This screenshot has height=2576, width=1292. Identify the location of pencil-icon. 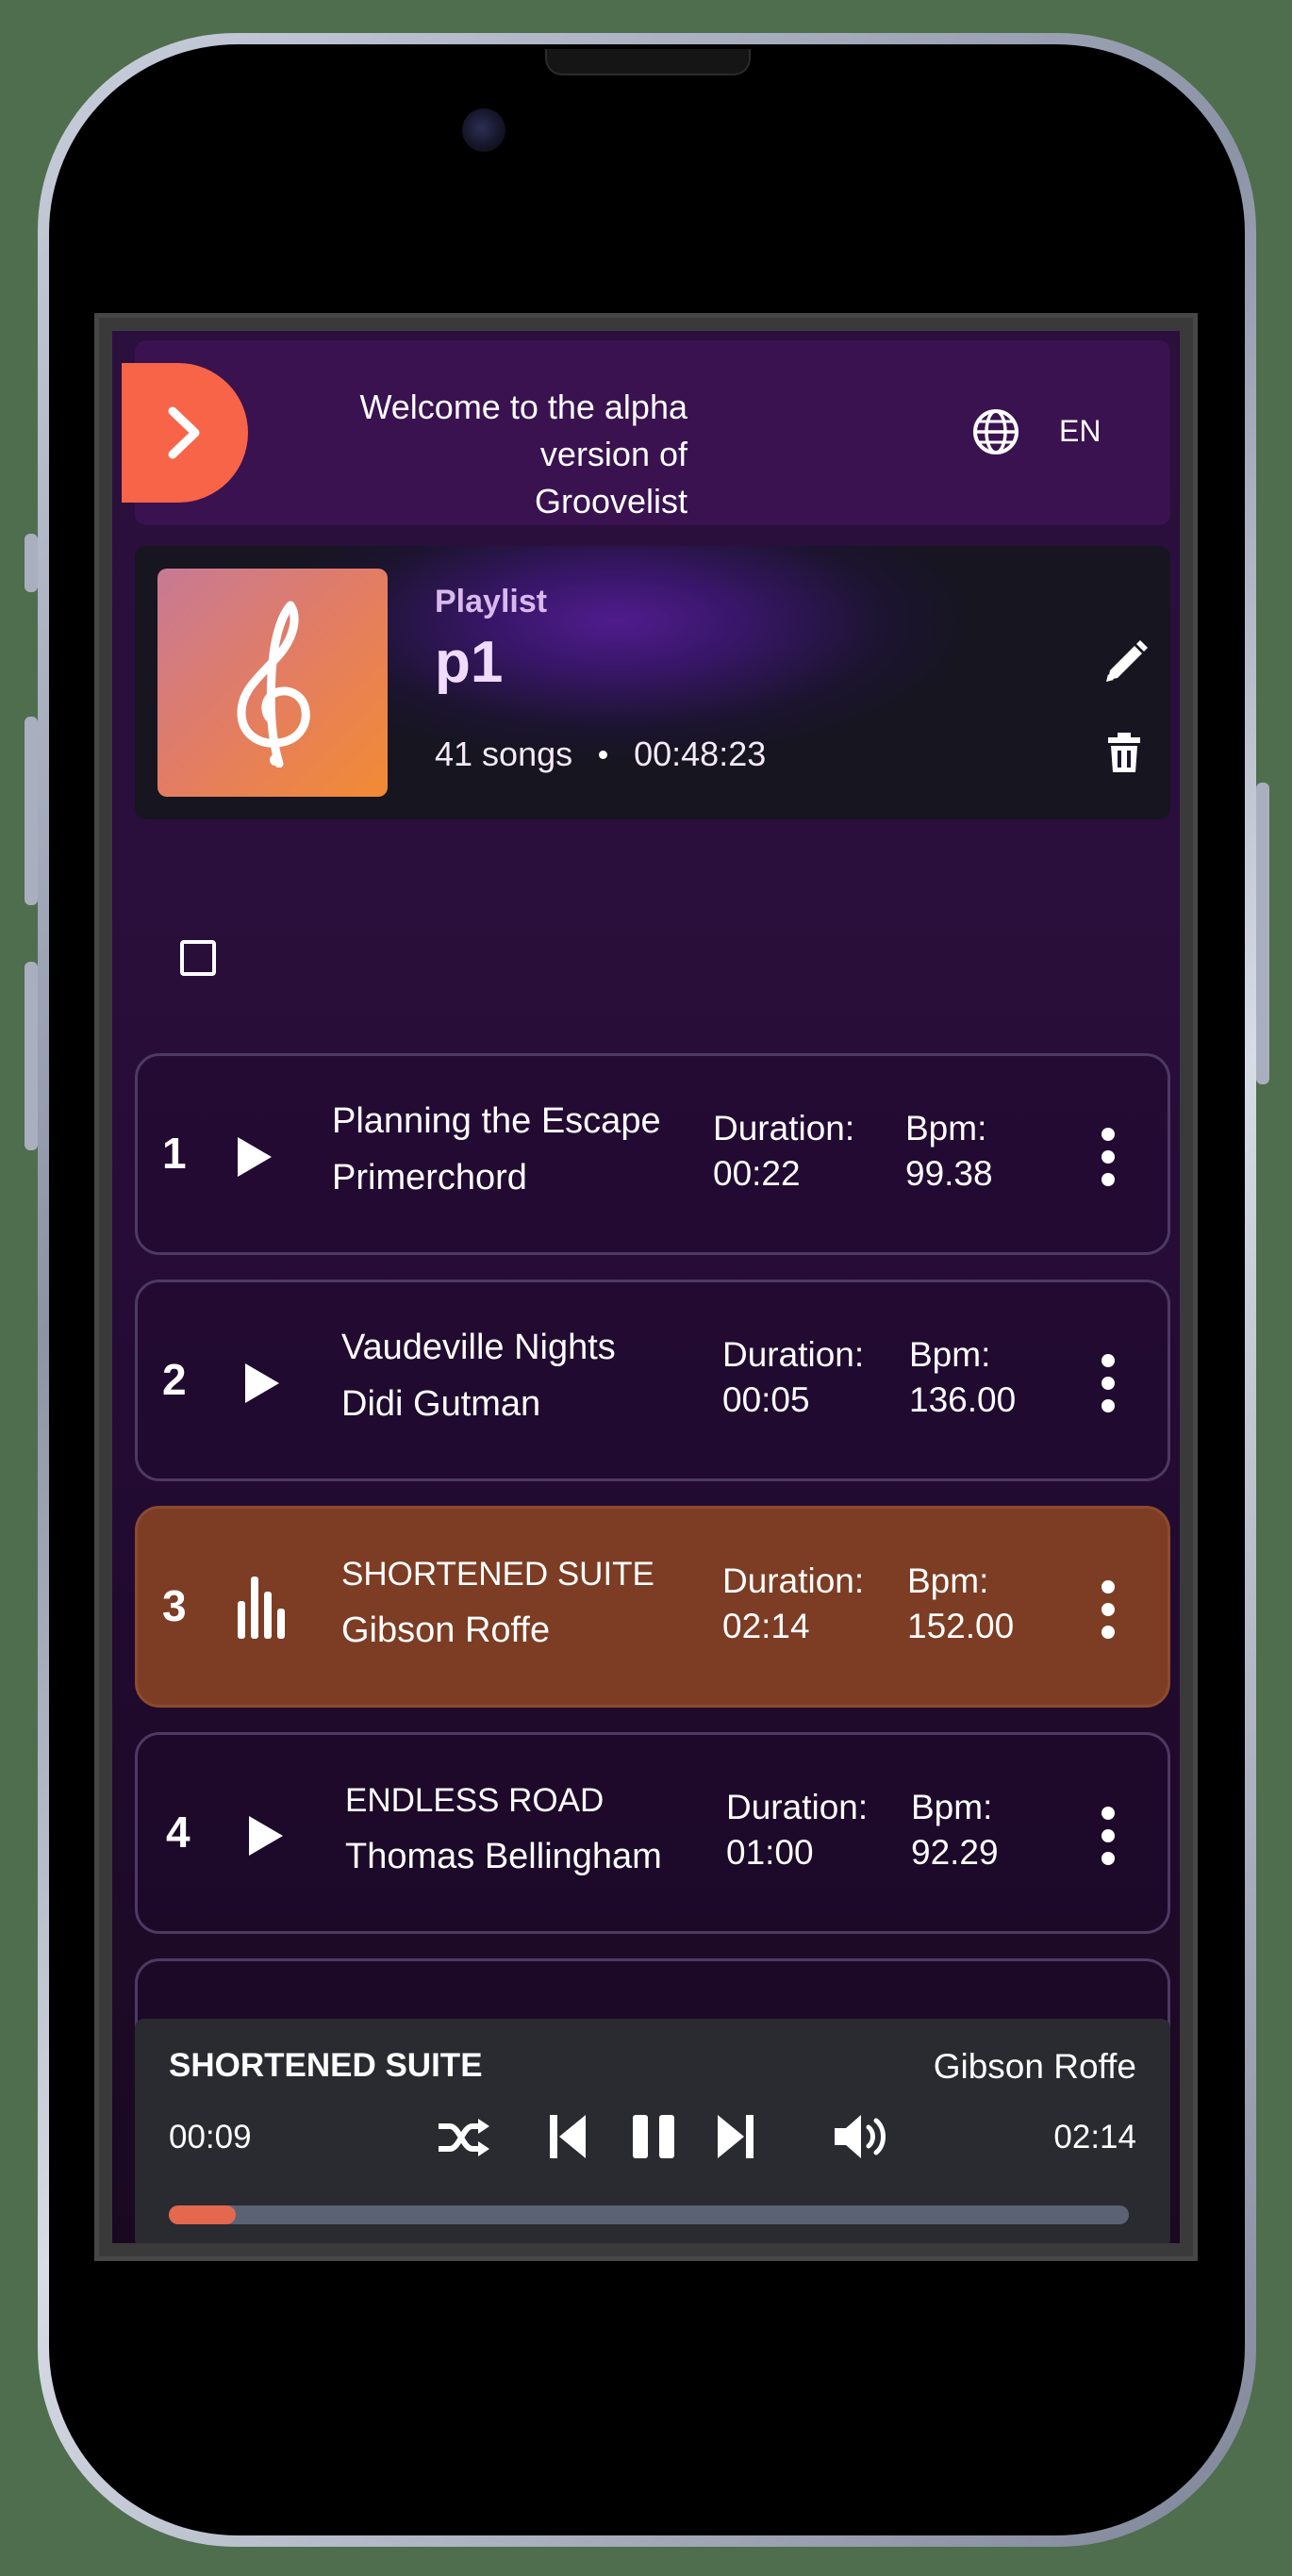
(1125, 662).